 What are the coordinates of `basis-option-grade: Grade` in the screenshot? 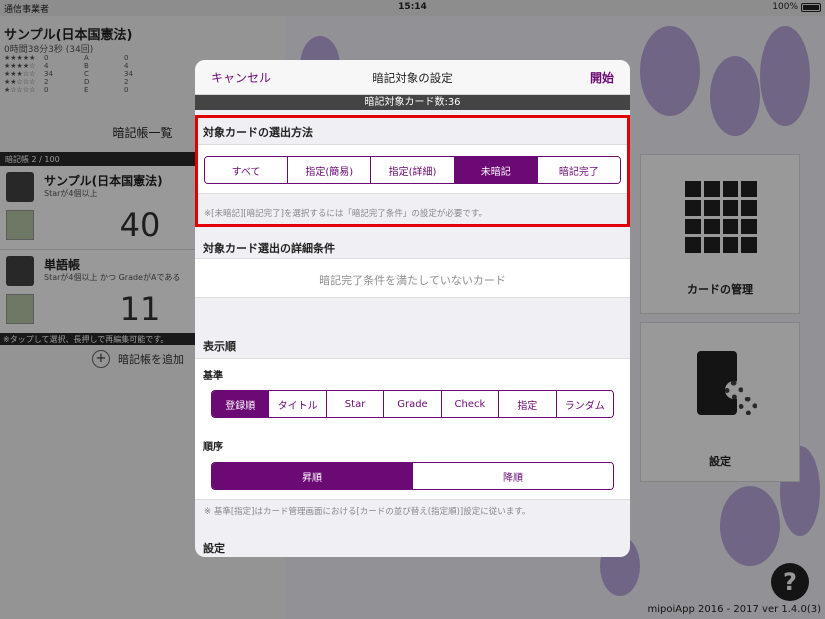 It's located at (413, 404).